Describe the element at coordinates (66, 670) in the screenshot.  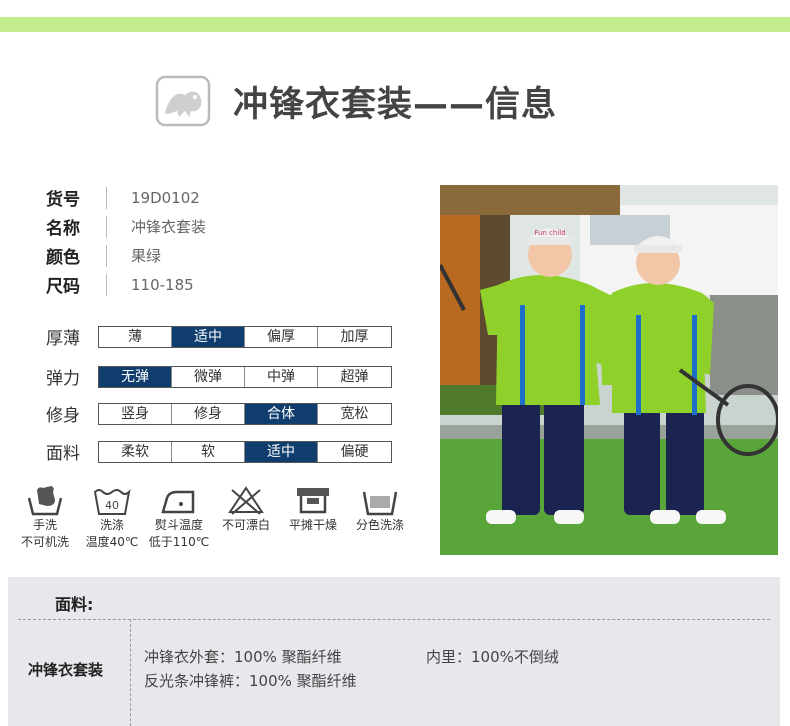
I see `fabric-product-name: 冲锋衣套装` at that location.